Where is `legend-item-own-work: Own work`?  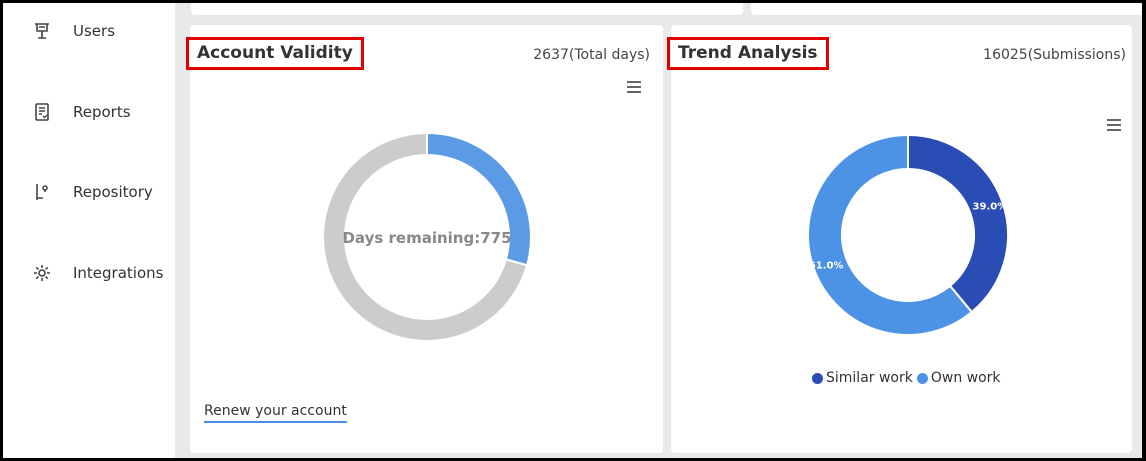 legend-item-own-work: Own work is located at coordinates (958, 378).